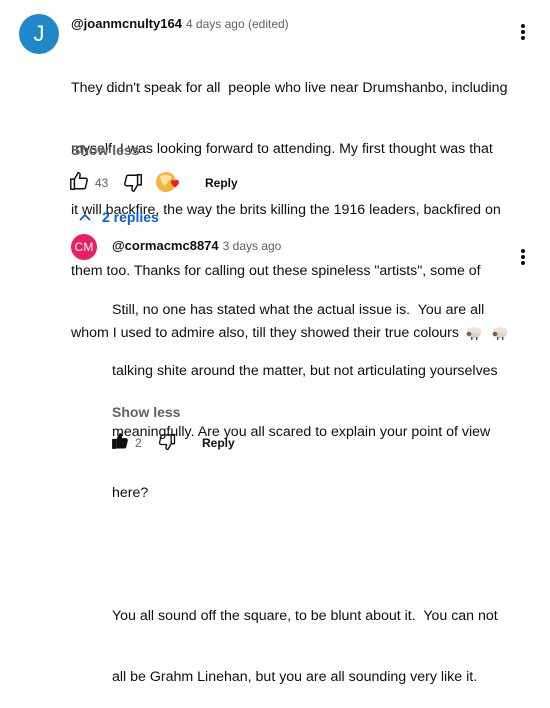 Image resolution: width=550 pixels, height=708 pixels. Describe the element at coordinates (218, 443) in the screenshot. I see `reply-reply-button: Reply` at that location.